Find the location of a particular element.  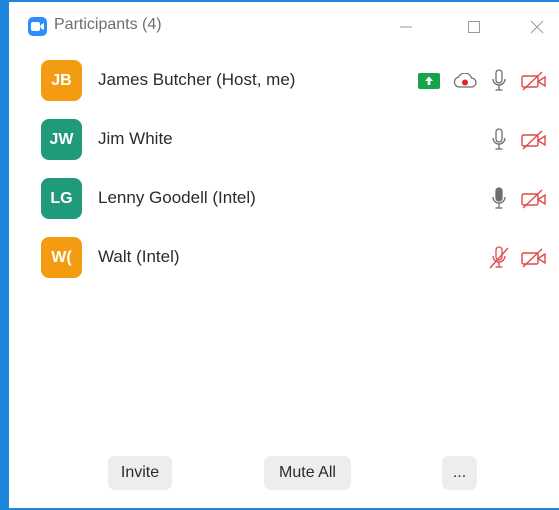

participant-name: Walt (Intel) is located at coordinates (139, 256).